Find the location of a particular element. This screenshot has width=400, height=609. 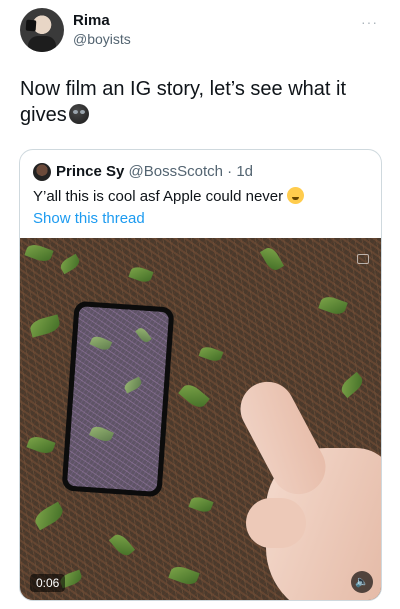

quoted-text-content: Y’all this is cool asf Apple could never is located at coordinates (158, 196).